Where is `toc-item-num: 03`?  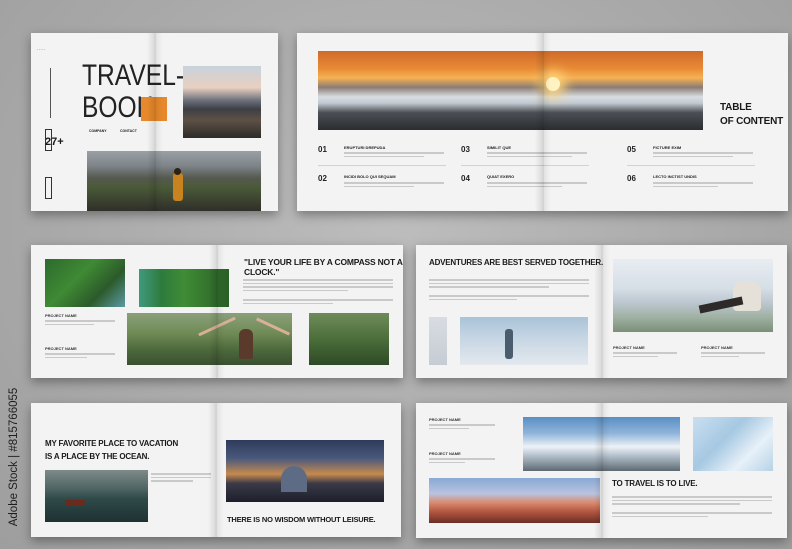
toc-item-num: 03 is located at coordinates (465, 149).